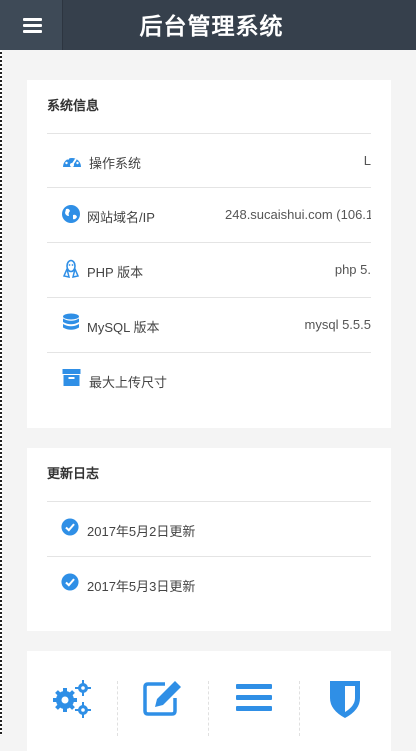 The width and height of the screenshot is (416, 751). What do you see at coordinates (123, 327) in the screenshot?
I see `info-label: MySQL 版本` at bounding box center [123, 327].